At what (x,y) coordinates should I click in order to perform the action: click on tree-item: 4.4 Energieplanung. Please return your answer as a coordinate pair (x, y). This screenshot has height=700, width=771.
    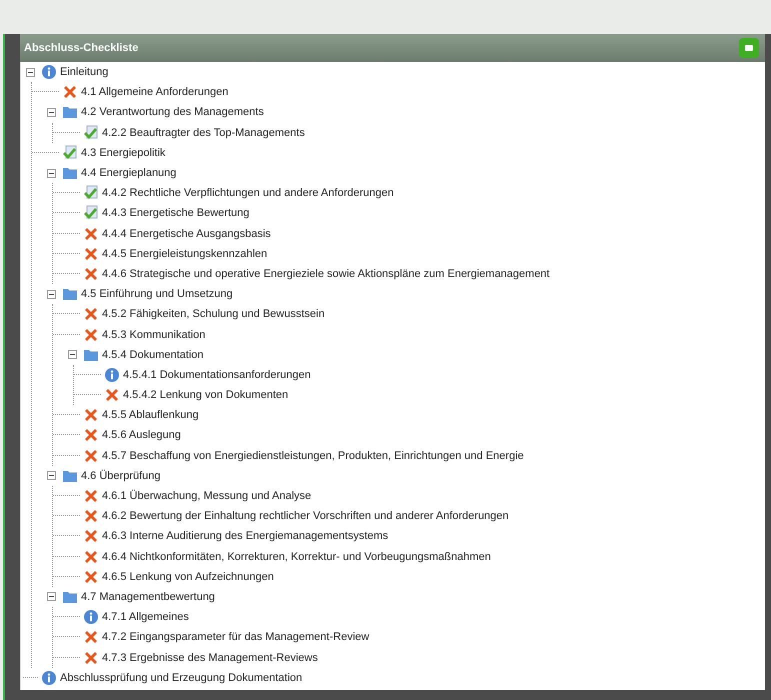
    Looking at the image, I should click on (128, 173).